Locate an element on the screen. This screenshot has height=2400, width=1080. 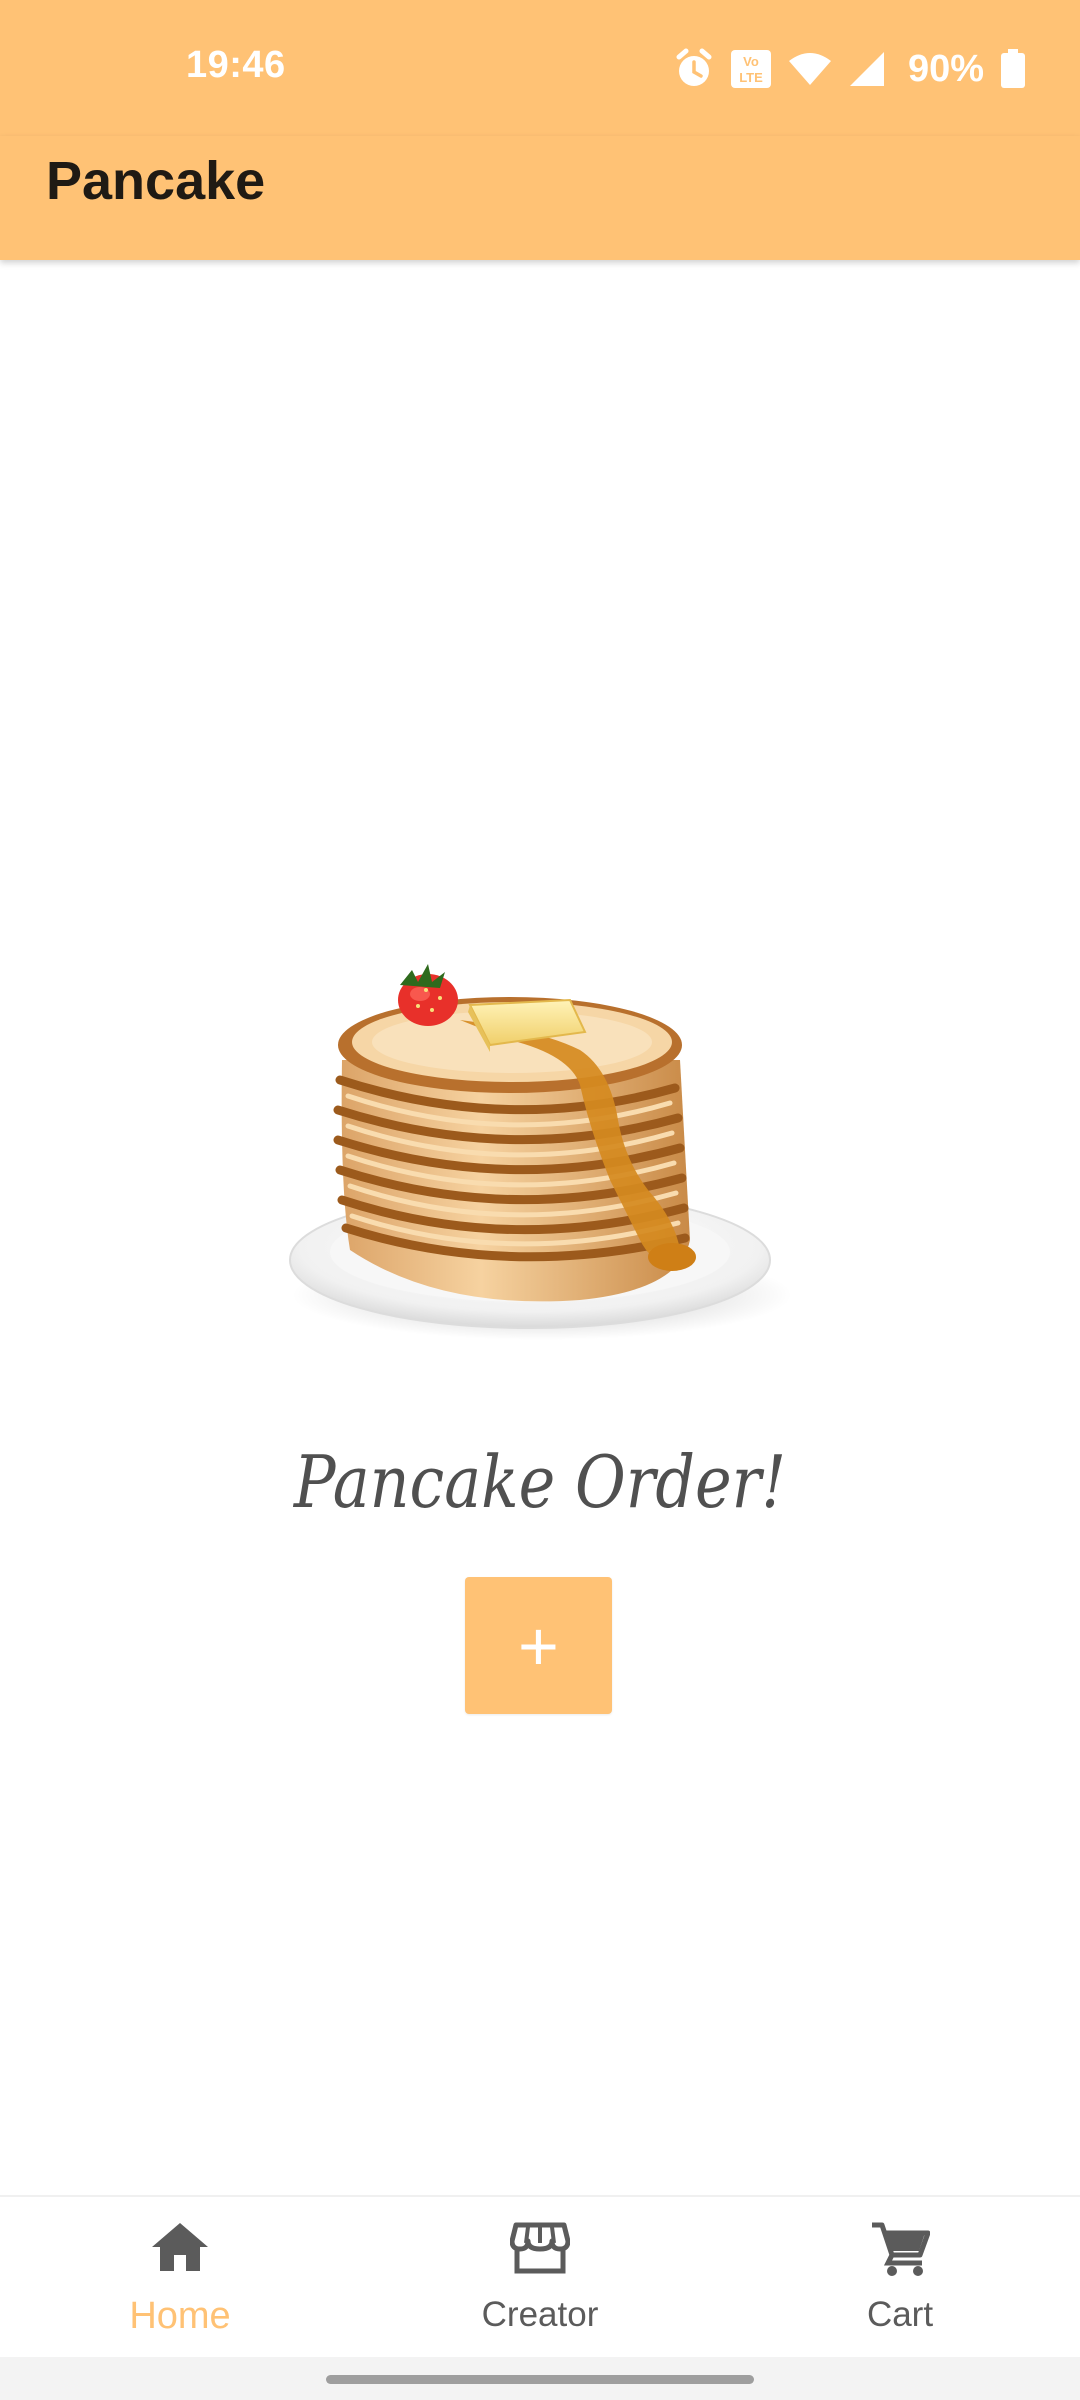
pancake-stack-image is located at coordinates (540, 1165).